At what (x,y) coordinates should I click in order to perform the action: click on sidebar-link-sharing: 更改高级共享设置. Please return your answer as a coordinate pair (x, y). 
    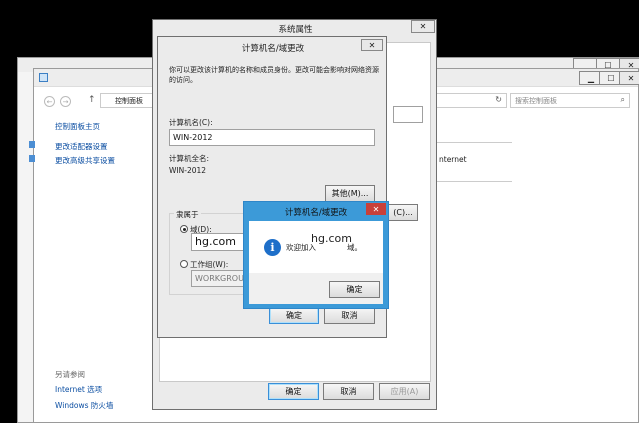
    Looking at the image, I should click on (85, 160).